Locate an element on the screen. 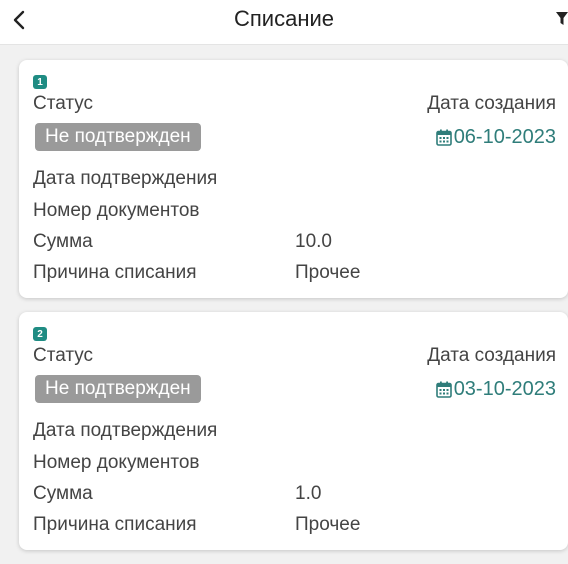  card-index-badge: 2 is located at coordinates (40, 334).